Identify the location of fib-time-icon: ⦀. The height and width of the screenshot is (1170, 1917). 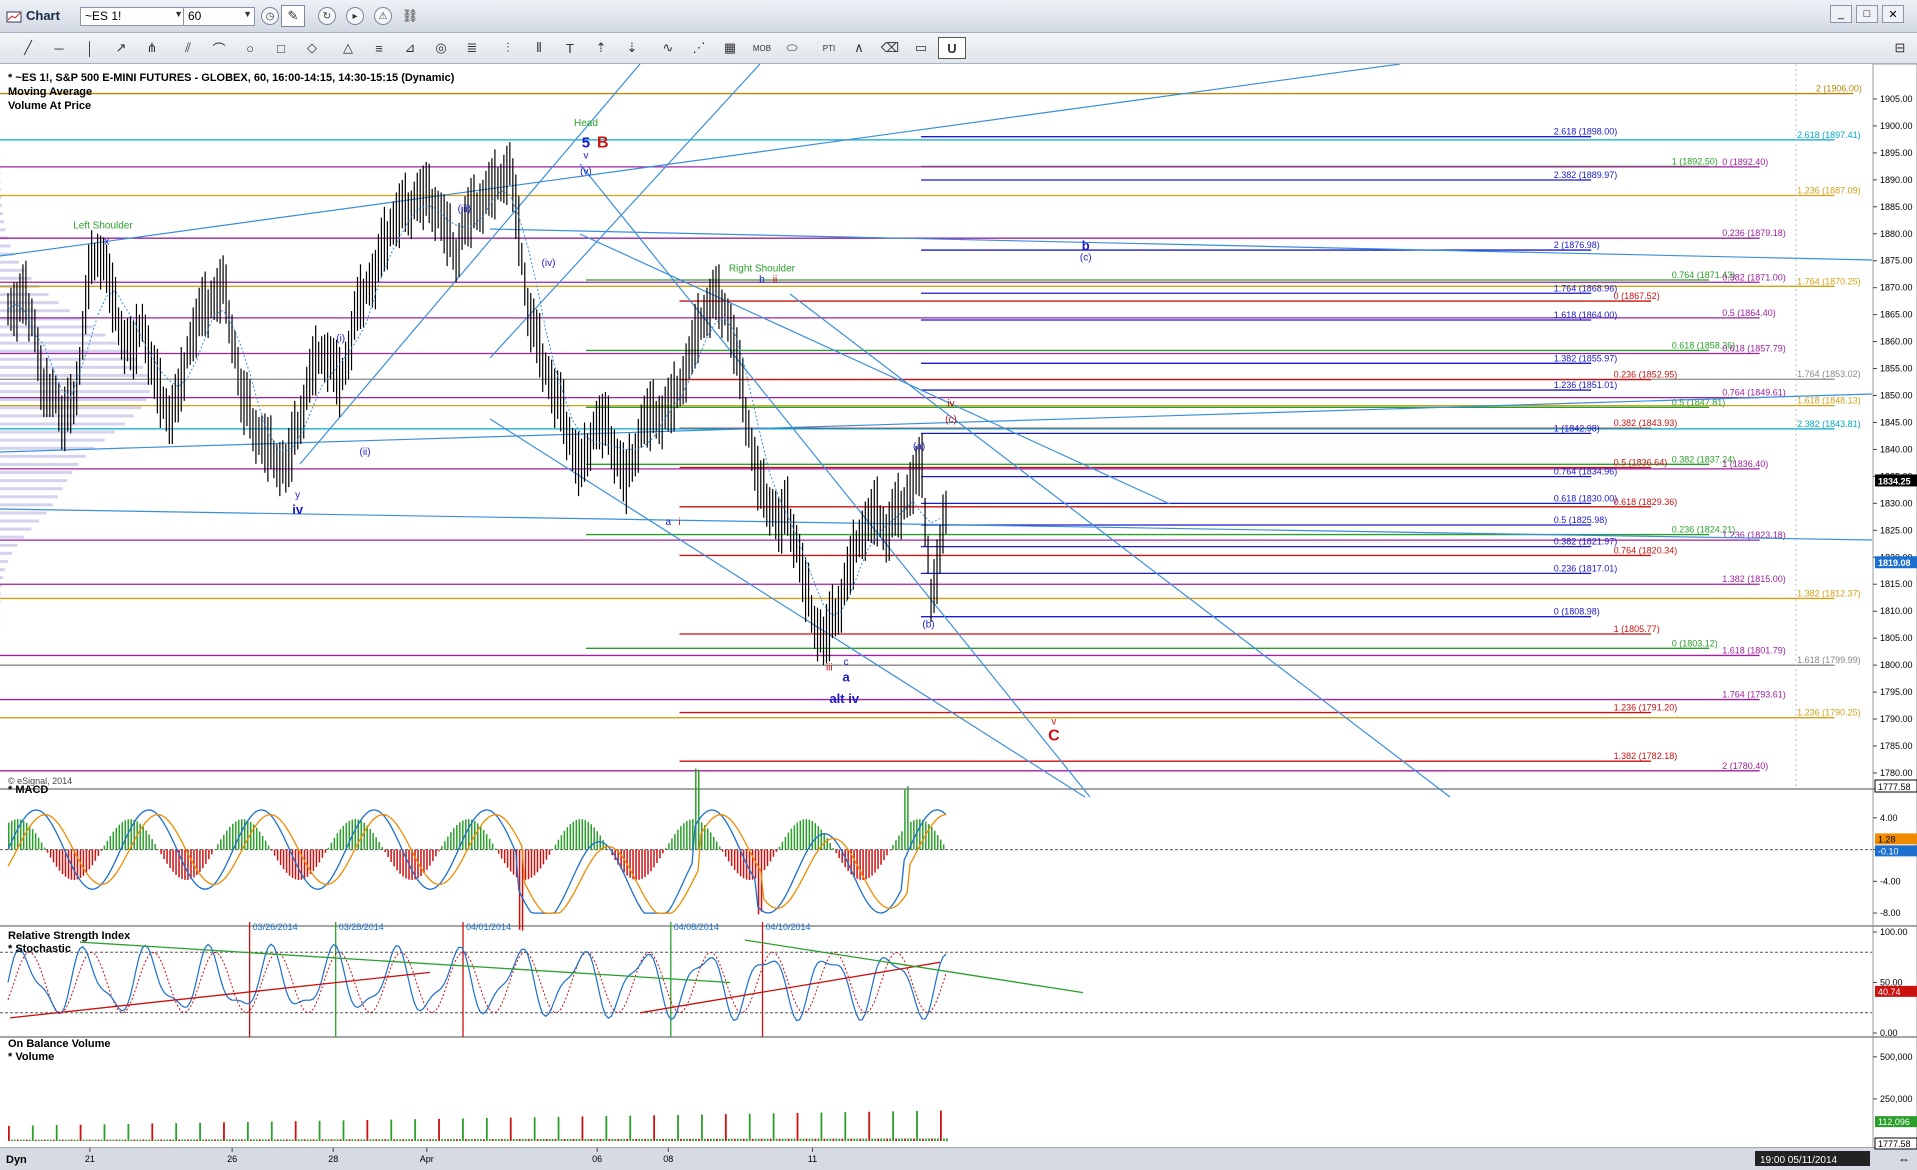
(539, 48).